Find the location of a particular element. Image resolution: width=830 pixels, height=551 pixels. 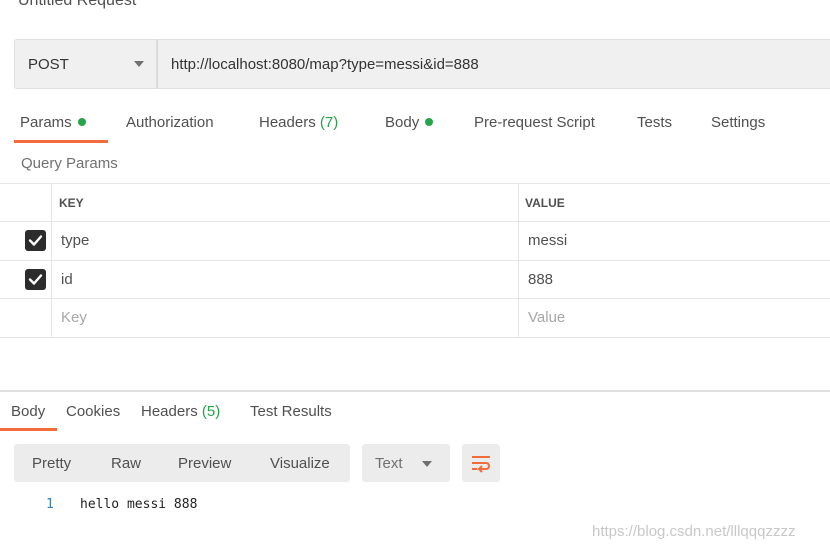

headers-count-badge: (5) is located at coordinates (211, 411).